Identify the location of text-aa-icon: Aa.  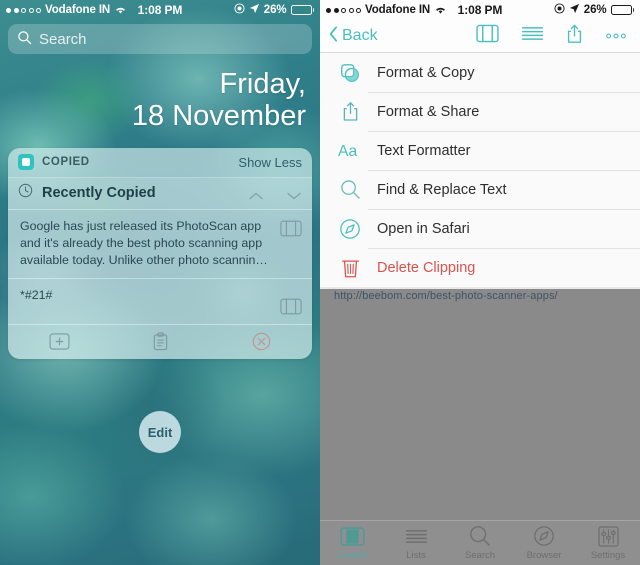
(350, 150).